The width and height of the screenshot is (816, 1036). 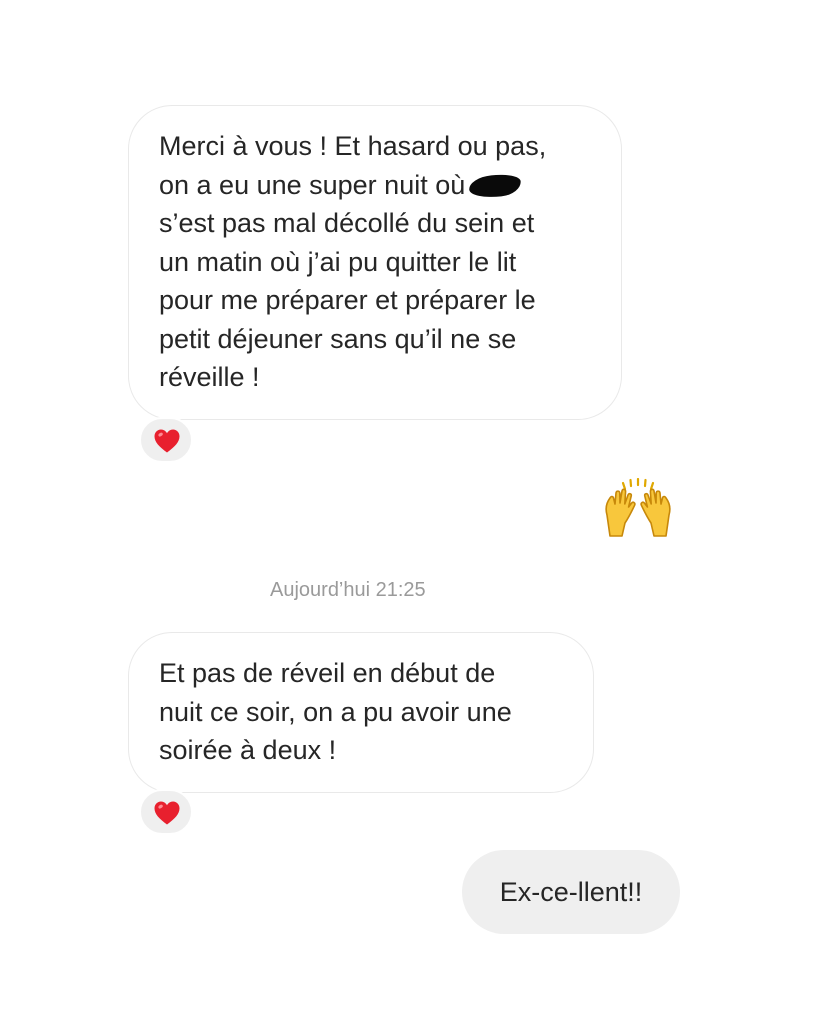 What do you see at coordinates (248, 750) in the screenshot?
I see `message-line: soirée à deux !` at bounding box center [248, 750].